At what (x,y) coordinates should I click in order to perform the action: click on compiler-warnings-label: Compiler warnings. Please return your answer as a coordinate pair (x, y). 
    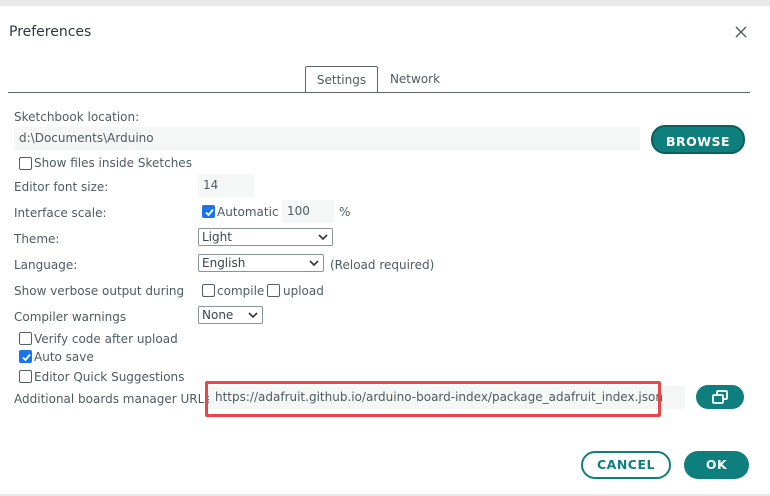
    Looking at the image, I should click on (70, 317).